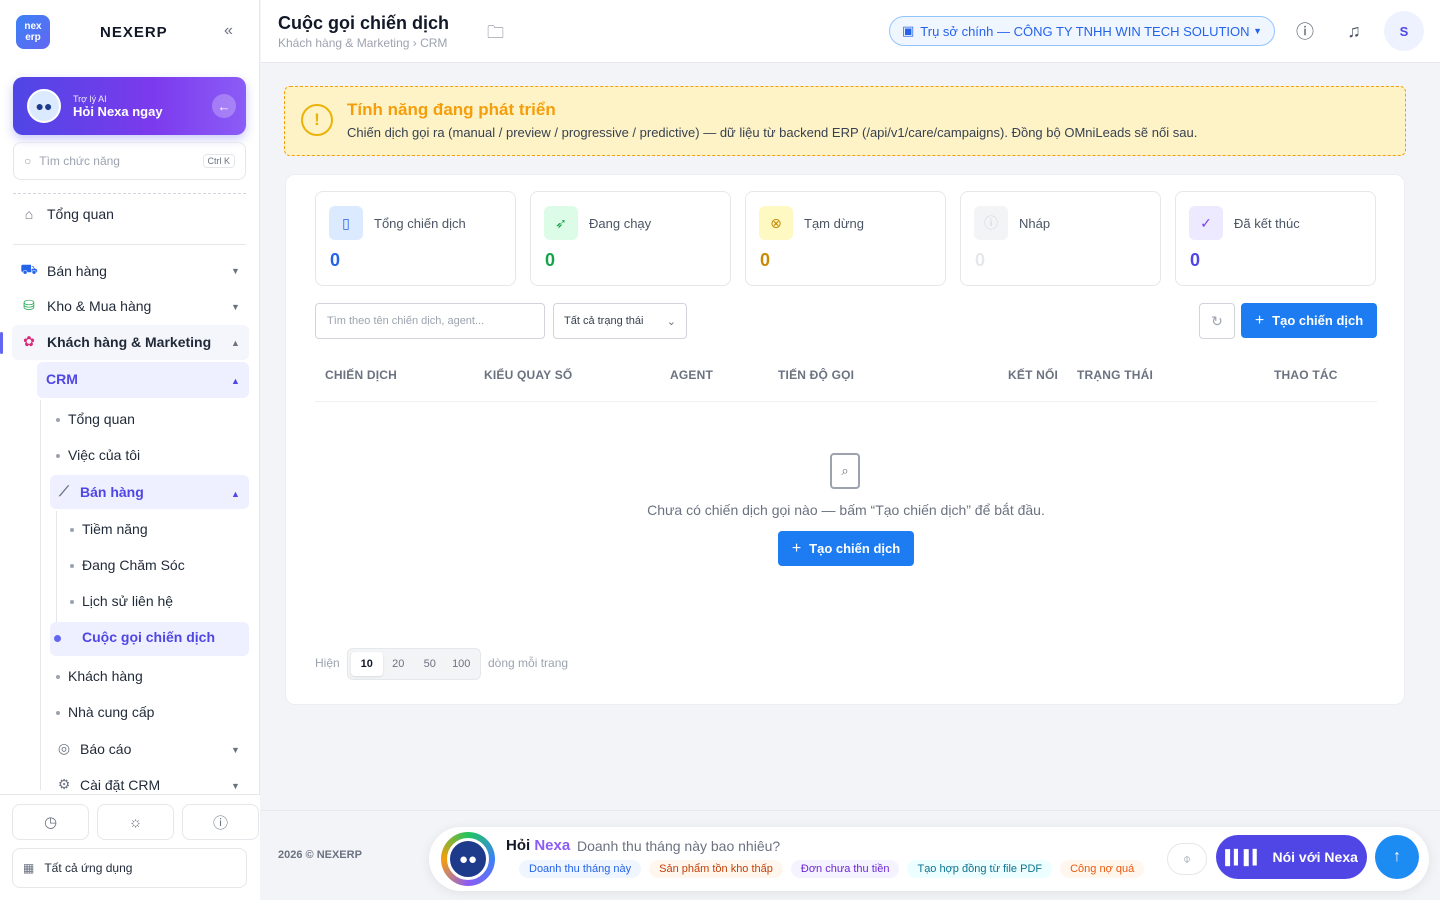 Image resolution: width=1440 pixels, height=900 pixels. Describe the element at coordinates (620, 321) in the screenshot. I see `status-filter-select: Tất cả trạng thái ⌄` at that location.